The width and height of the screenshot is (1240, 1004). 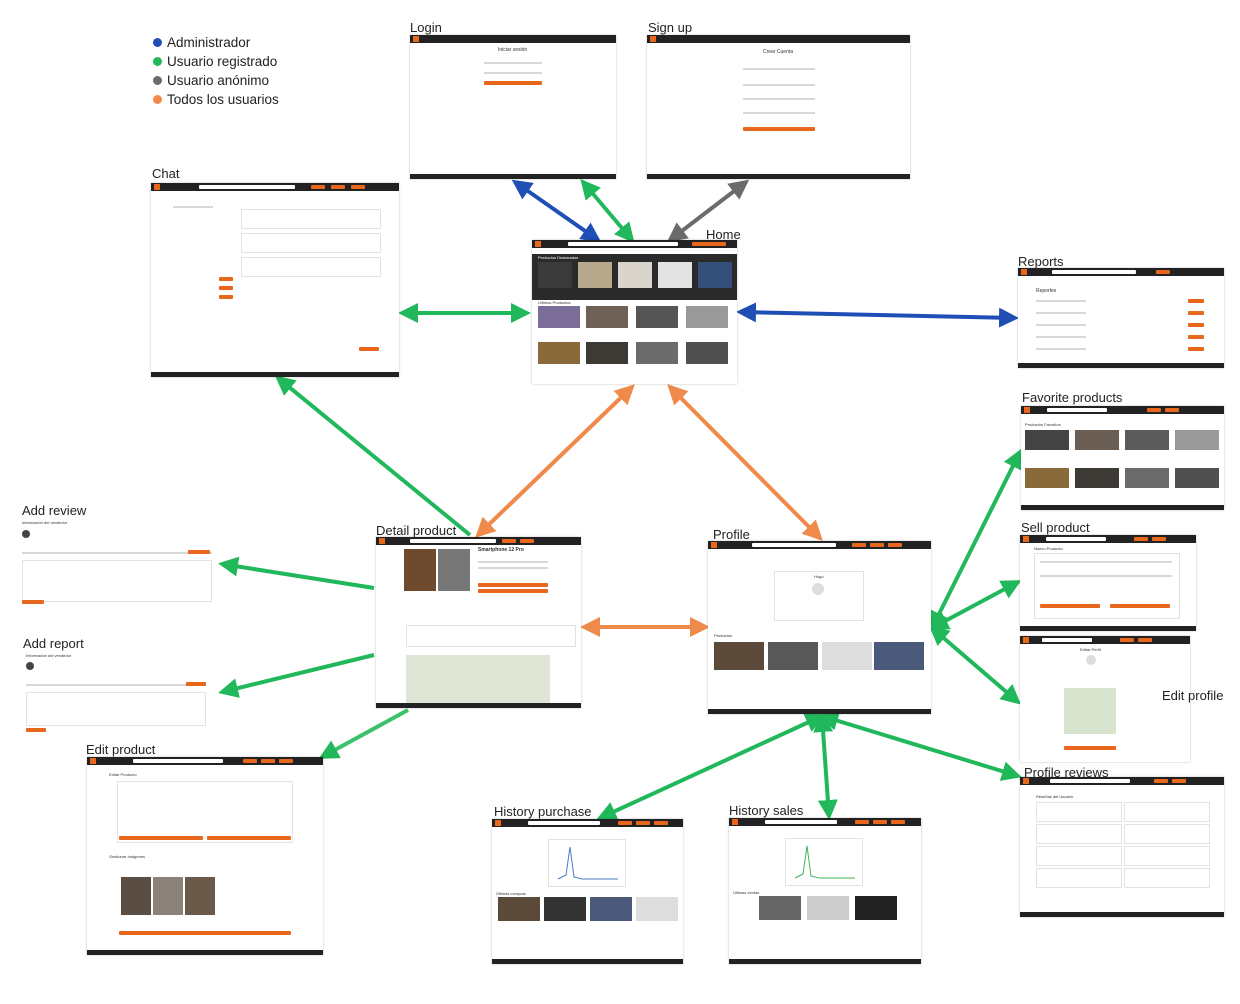 What do you see at coordinates (127, 856) in the screenshot?
I see `manage-images-heading: Gestionar Imágenes` at bounding box center [127, 856].